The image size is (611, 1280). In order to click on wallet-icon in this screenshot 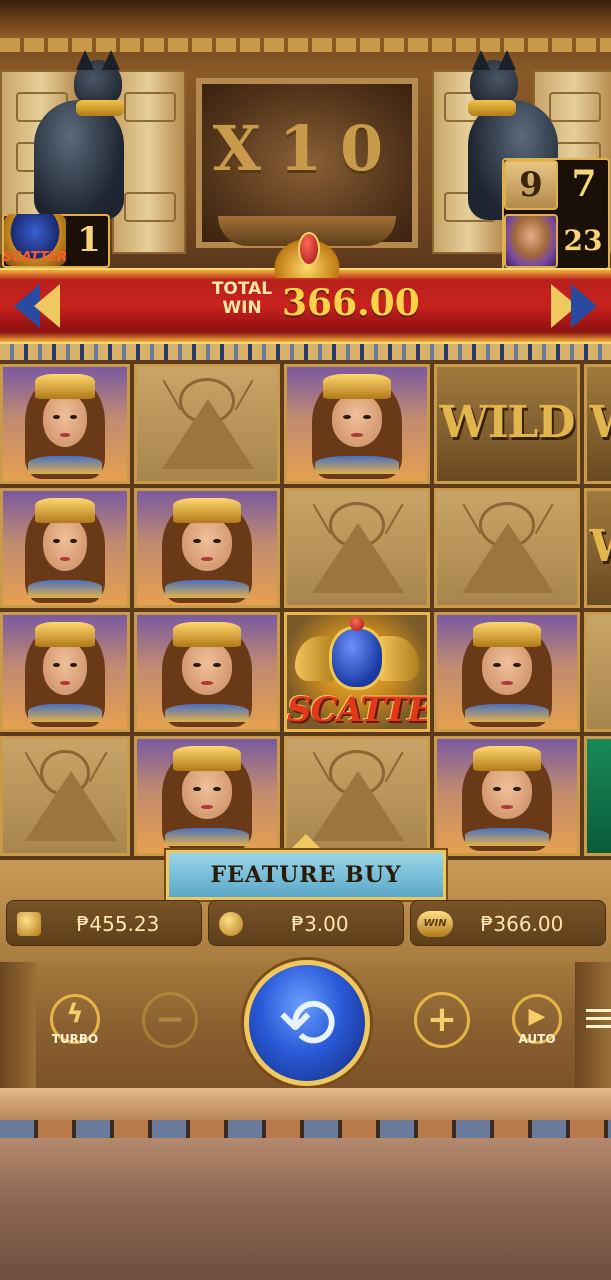, I will do `click(29, 924)`.